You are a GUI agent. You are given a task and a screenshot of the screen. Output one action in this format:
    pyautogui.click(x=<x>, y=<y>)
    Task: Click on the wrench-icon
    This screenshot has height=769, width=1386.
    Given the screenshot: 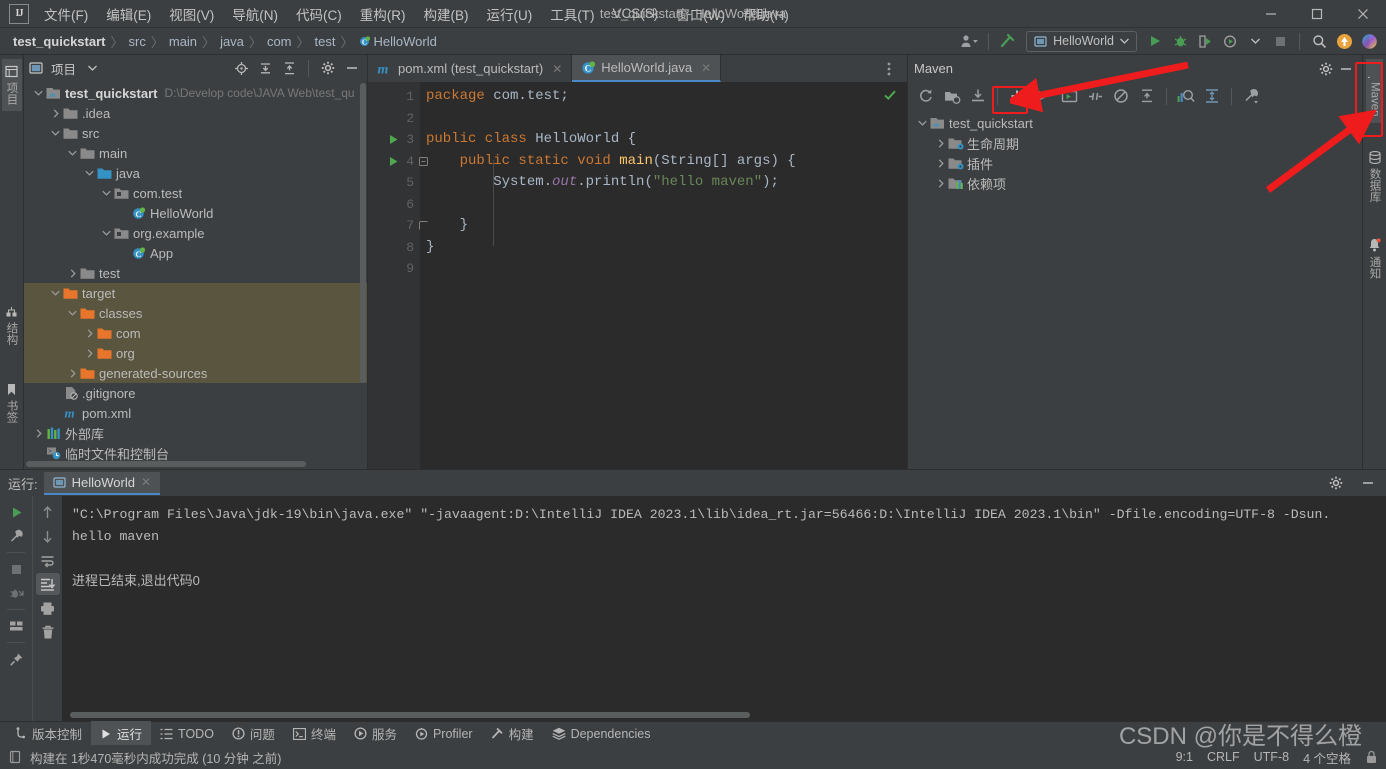 What is the action you would take?
    pyautogui.click(x=16, y=536)
    